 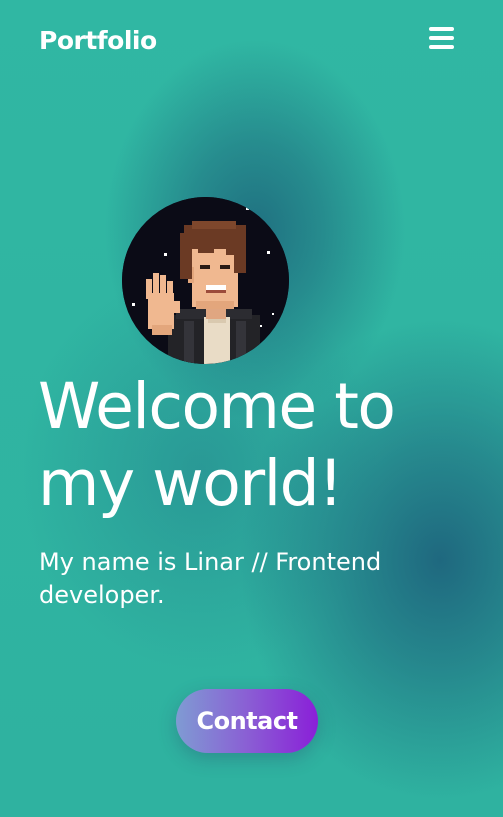 I want to click on hero-title-line-1: Welcome to, so click(x=217, y=406).